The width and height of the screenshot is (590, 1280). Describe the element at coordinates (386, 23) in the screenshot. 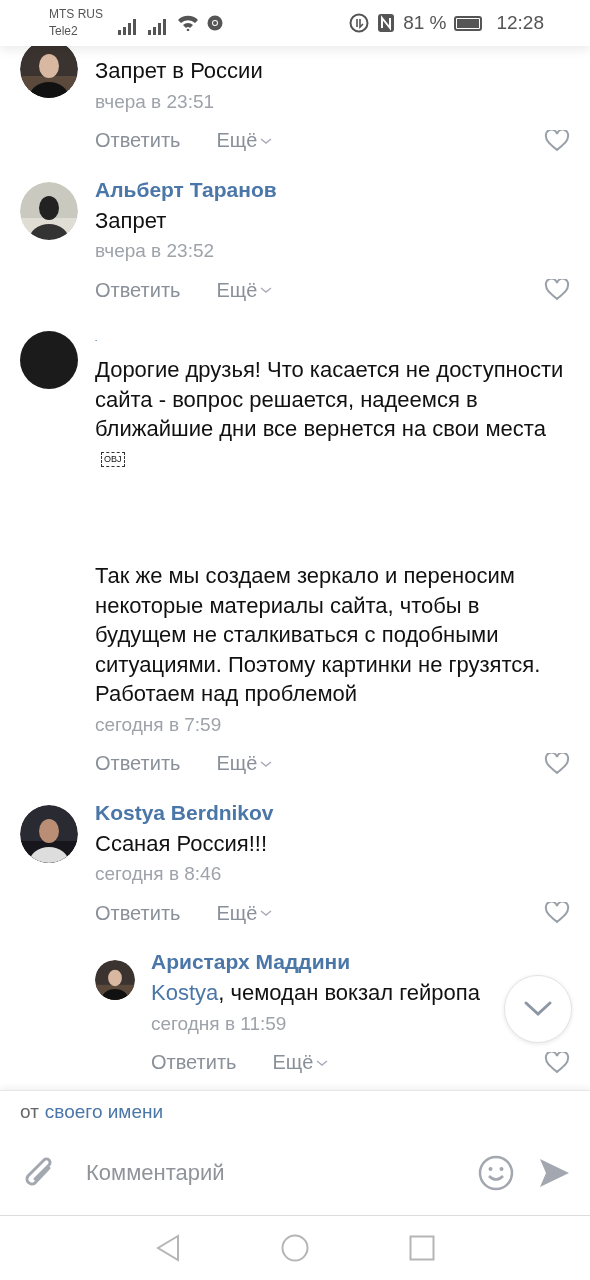

I see `nfc-icon` at that location.